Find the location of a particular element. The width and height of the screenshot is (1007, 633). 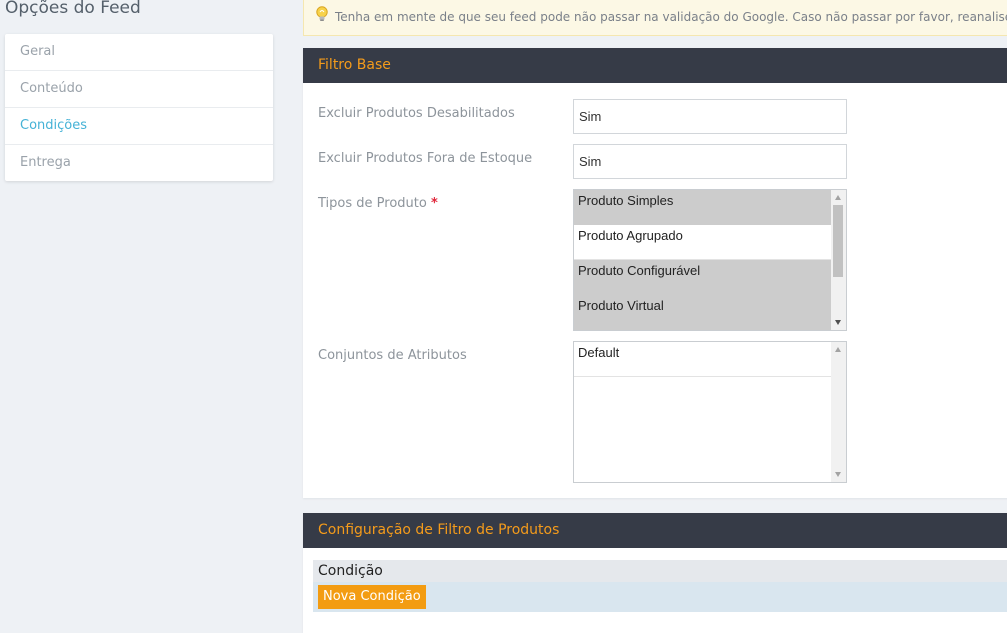

attribute-sets-label: Conjuntos de Atributos is located at coordinates (392, 355).